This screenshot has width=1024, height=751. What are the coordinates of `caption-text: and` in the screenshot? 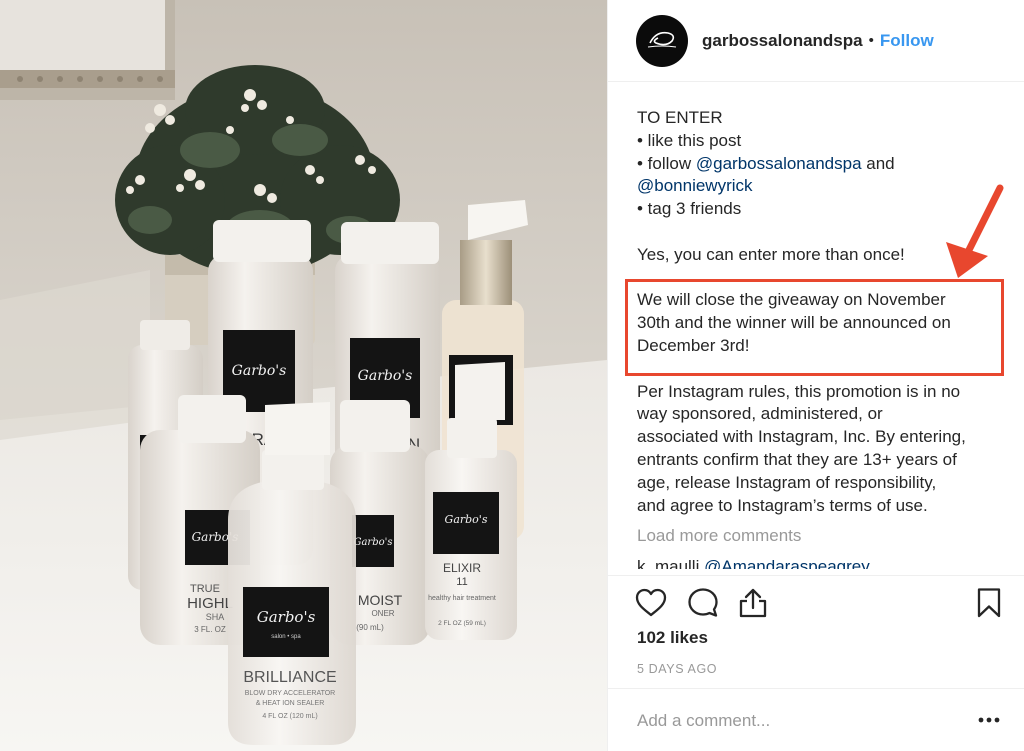 It's located at (878, 163).